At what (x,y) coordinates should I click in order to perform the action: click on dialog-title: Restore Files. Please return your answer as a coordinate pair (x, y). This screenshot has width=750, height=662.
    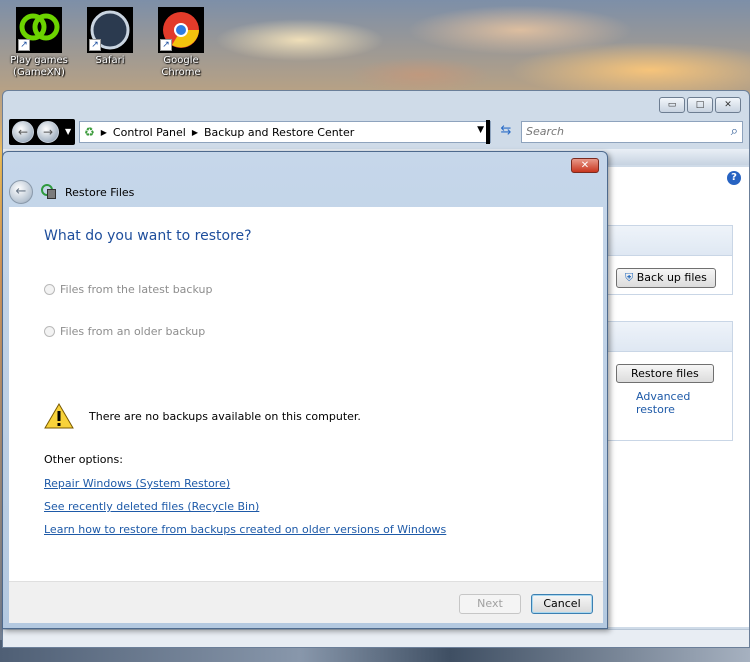
    Looking at the image, I should click on (100, 192).